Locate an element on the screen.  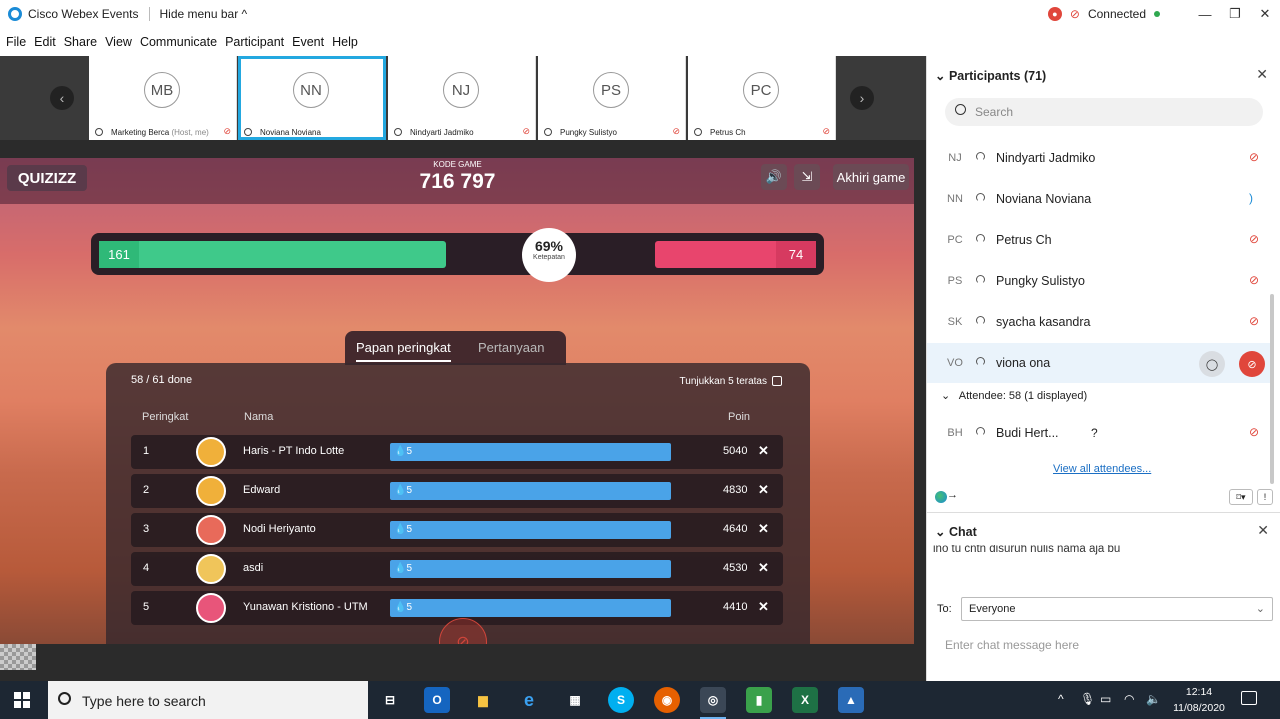
firefox-icon: ◉ is located at coordinates (667, 700).